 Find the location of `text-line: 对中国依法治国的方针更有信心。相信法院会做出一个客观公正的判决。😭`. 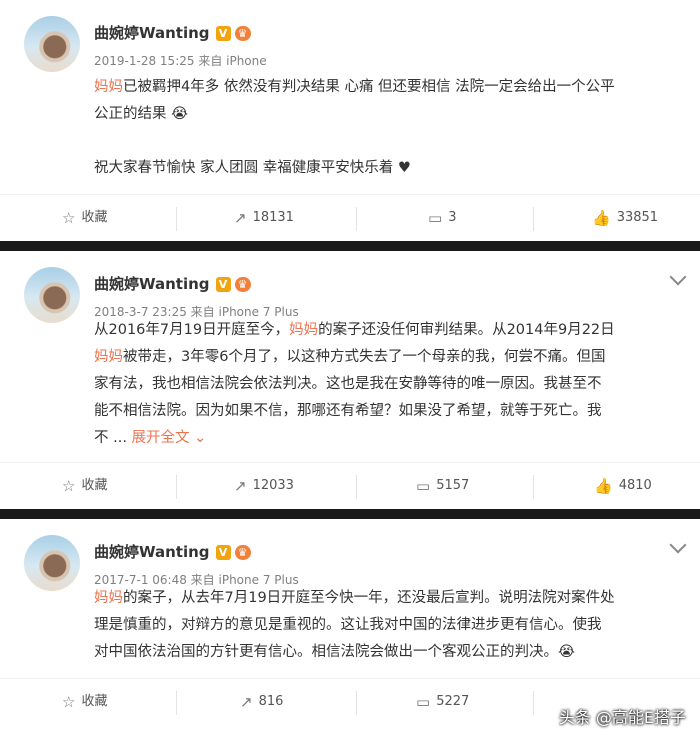

text-line: 对中国依法治国的方针更有信心。相信法院会做出一个客观公正的判决。😭 is located at coordinates (390, 652).